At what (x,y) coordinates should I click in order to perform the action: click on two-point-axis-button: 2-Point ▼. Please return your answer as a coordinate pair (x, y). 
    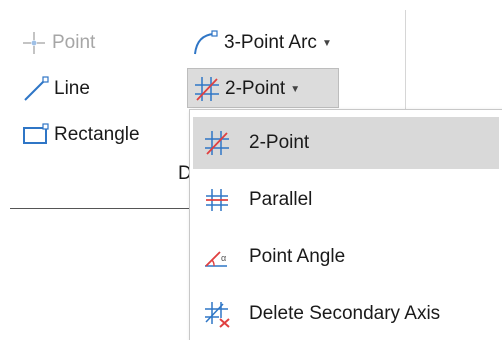
    Looking at the image, I should click on (246, 89).